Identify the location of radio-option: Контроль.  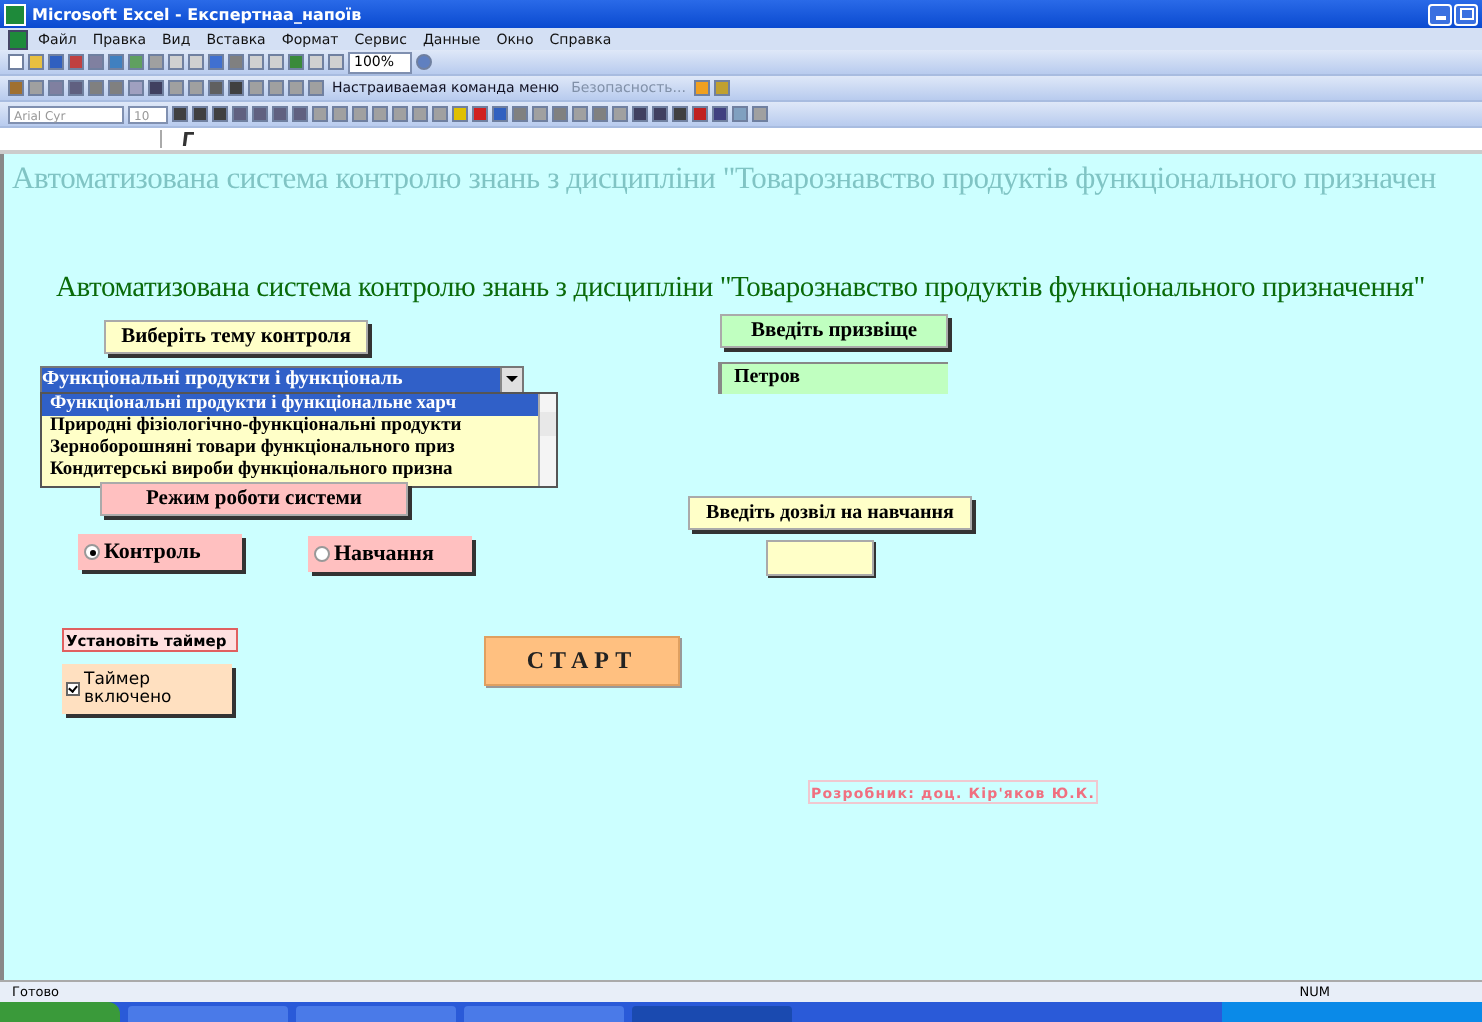
(160, 552).